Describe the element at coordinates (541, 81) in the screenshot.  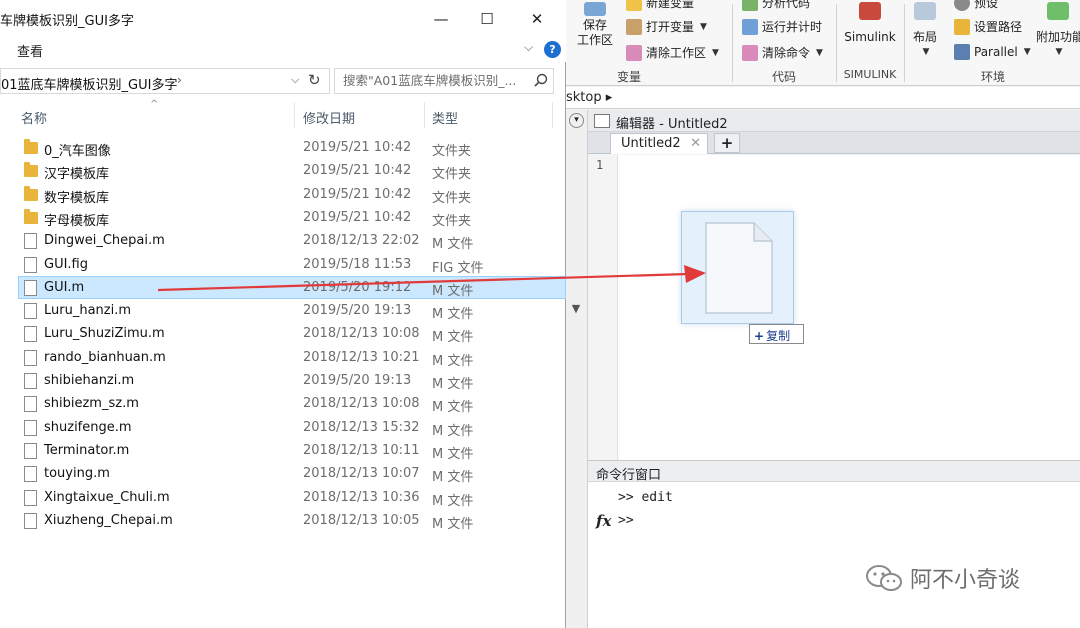
I see `search-icon` at that location.